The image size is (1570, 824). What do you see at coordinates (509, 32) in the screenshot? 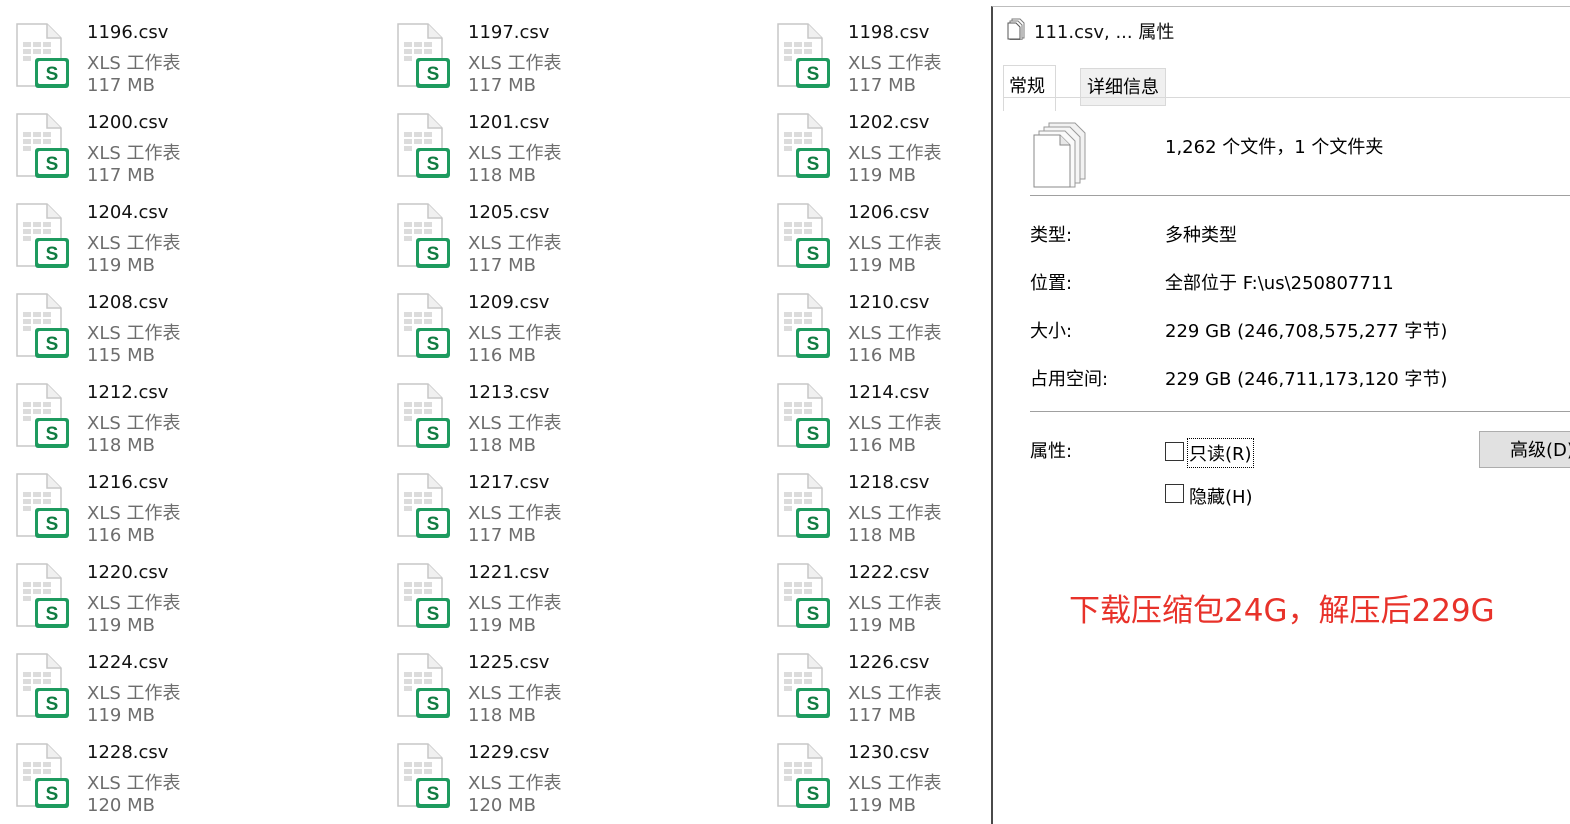
I see `file-name: 1197.csv` at bounding box center [509, 32].